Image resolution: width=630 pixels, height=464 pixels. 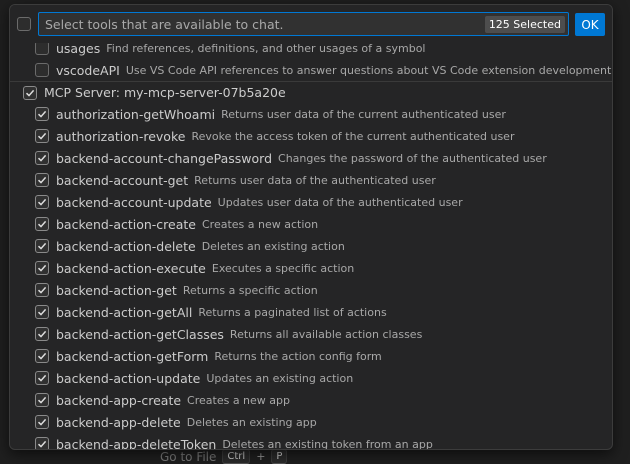 I want to click on key-plus: +, so click(x=261, y=456).